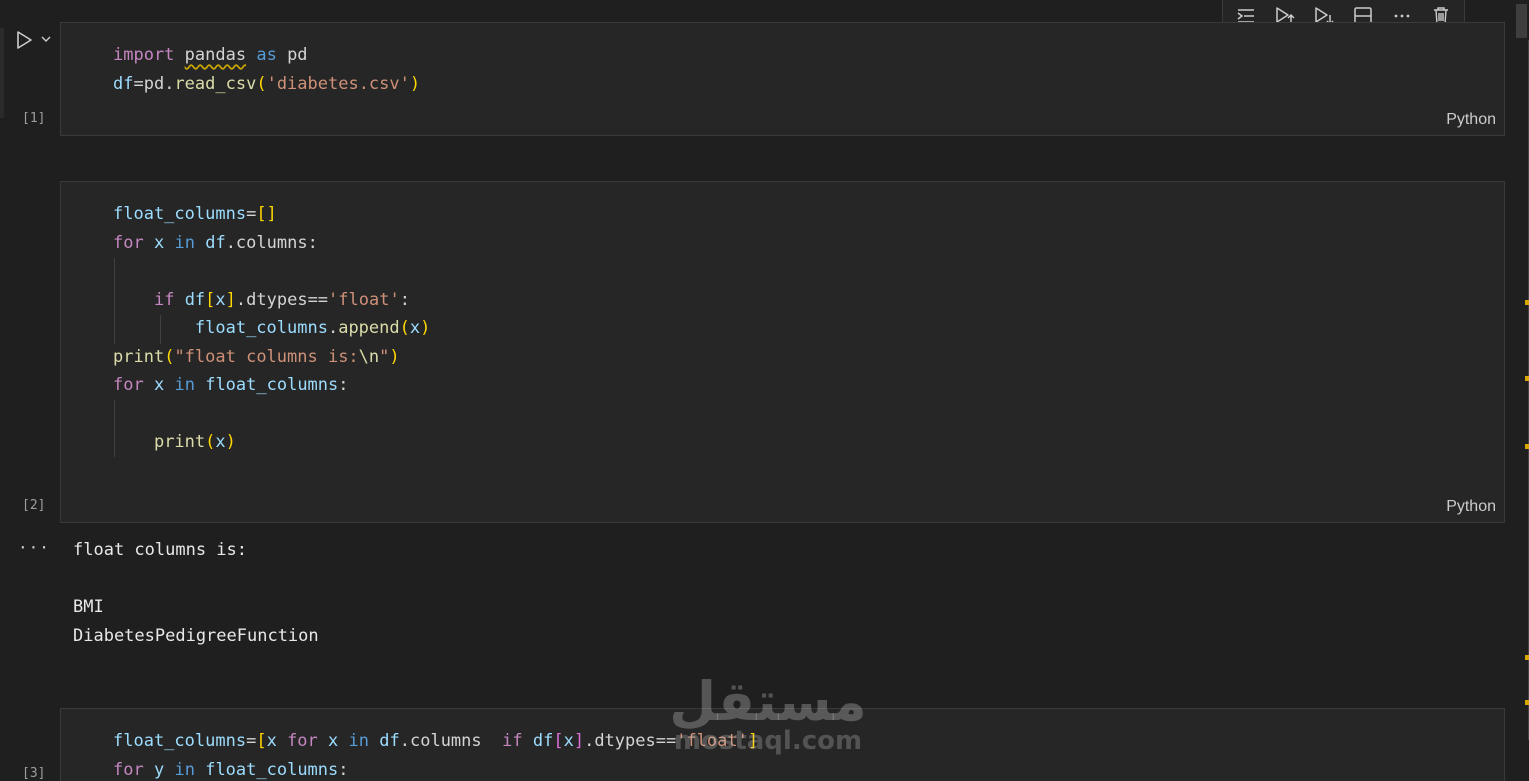  I want to click on chevron-down-icon, so click(46, 39).